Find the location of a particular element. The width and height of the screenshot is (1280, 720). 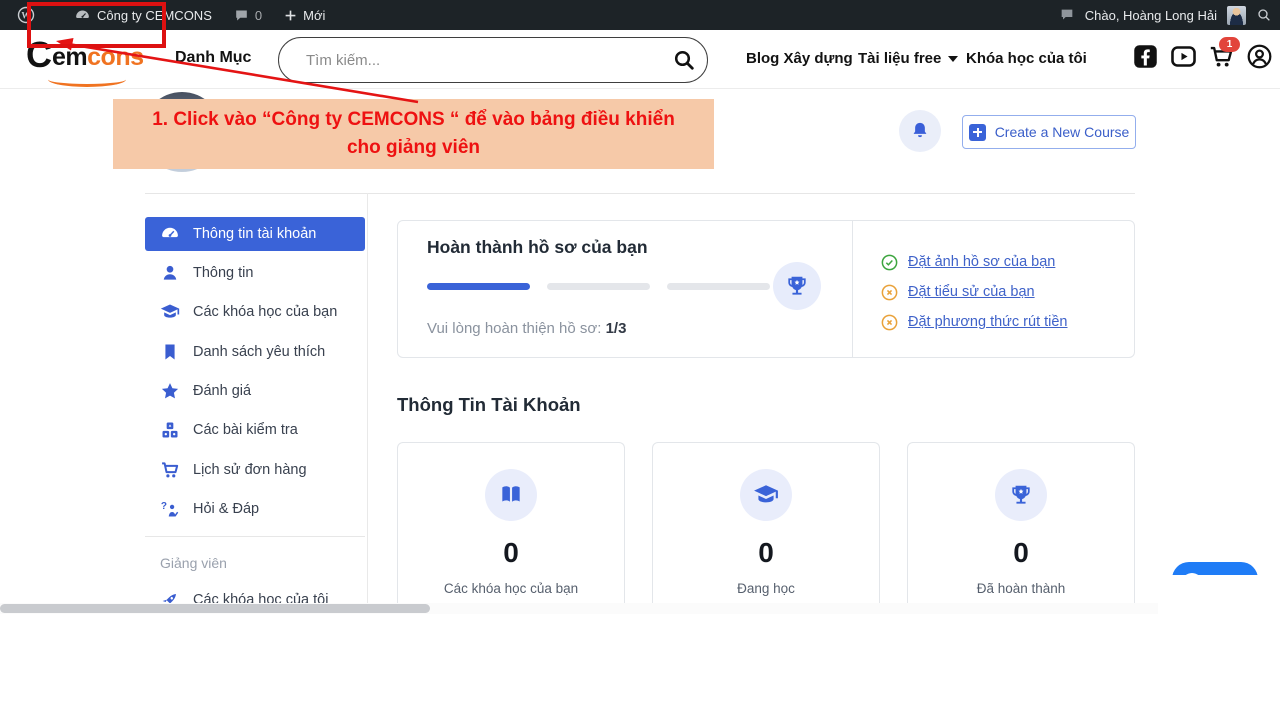

menu-danh-muc: Danh Mục is located at coordinates (213, 58).